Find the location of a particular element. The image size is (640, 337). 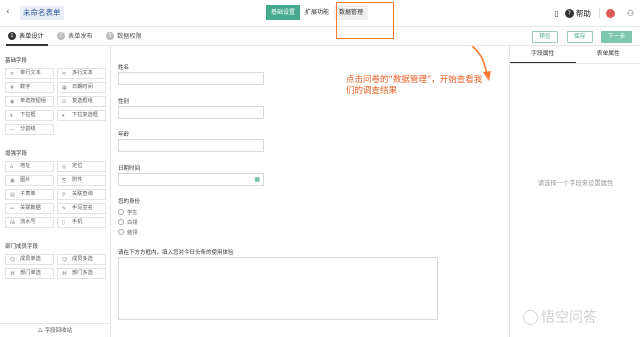

field-label-gender: 性别 is located at coordinates (124, 102).